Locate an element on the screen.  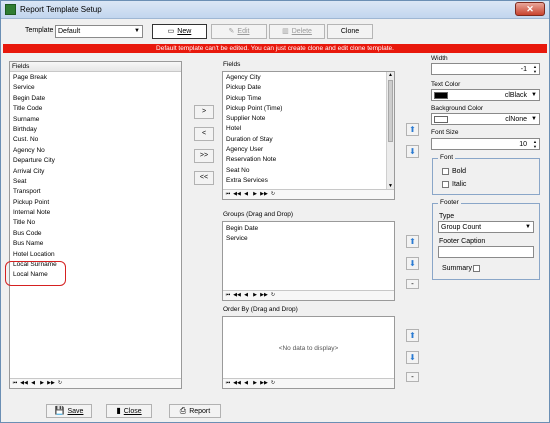
groups-list: Begin Date Service is located at coordinates (308, 234).